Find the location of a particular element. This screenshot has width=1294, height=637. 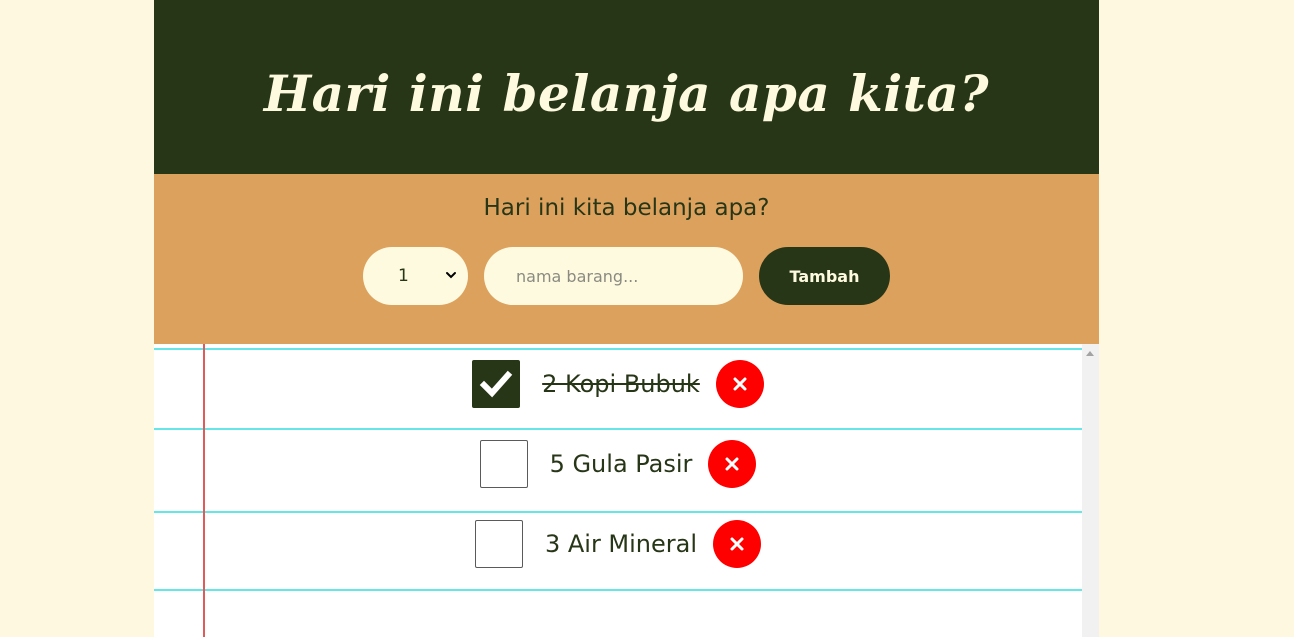

item-name-input is located at coordinates (613, 276).